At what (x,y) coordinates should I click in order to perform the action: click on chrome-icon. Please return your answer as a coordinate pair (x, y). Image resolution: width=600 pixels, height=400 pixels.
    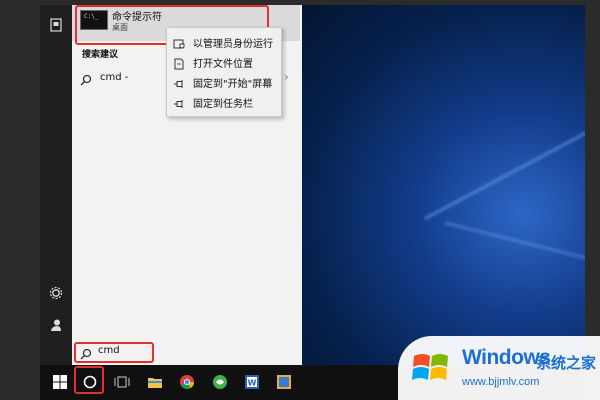
    Looking at the image, I should click on (187, 382).